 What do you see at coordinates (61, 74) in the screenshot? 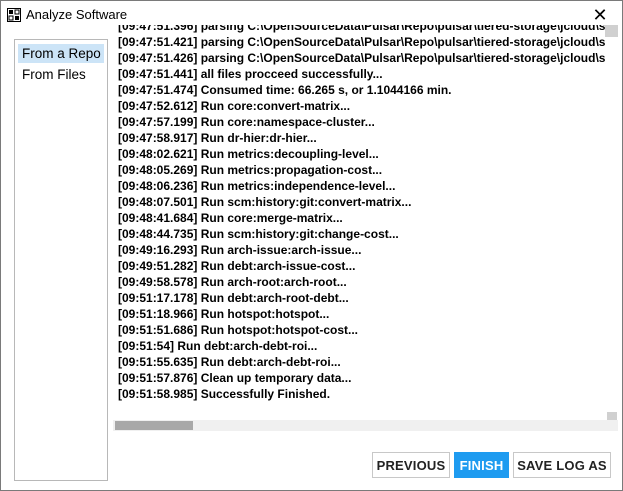
I see `source-item-from-files: From Files` at bounding box center [61, 74].